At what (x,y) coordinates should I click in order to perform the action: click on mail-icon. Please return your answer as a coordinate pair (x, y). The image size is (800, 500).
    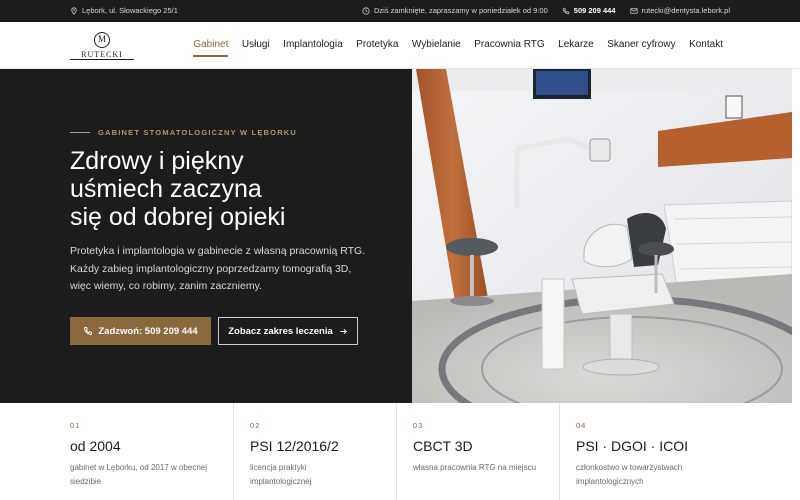
    Looking at the image, I should click on (633, 11).